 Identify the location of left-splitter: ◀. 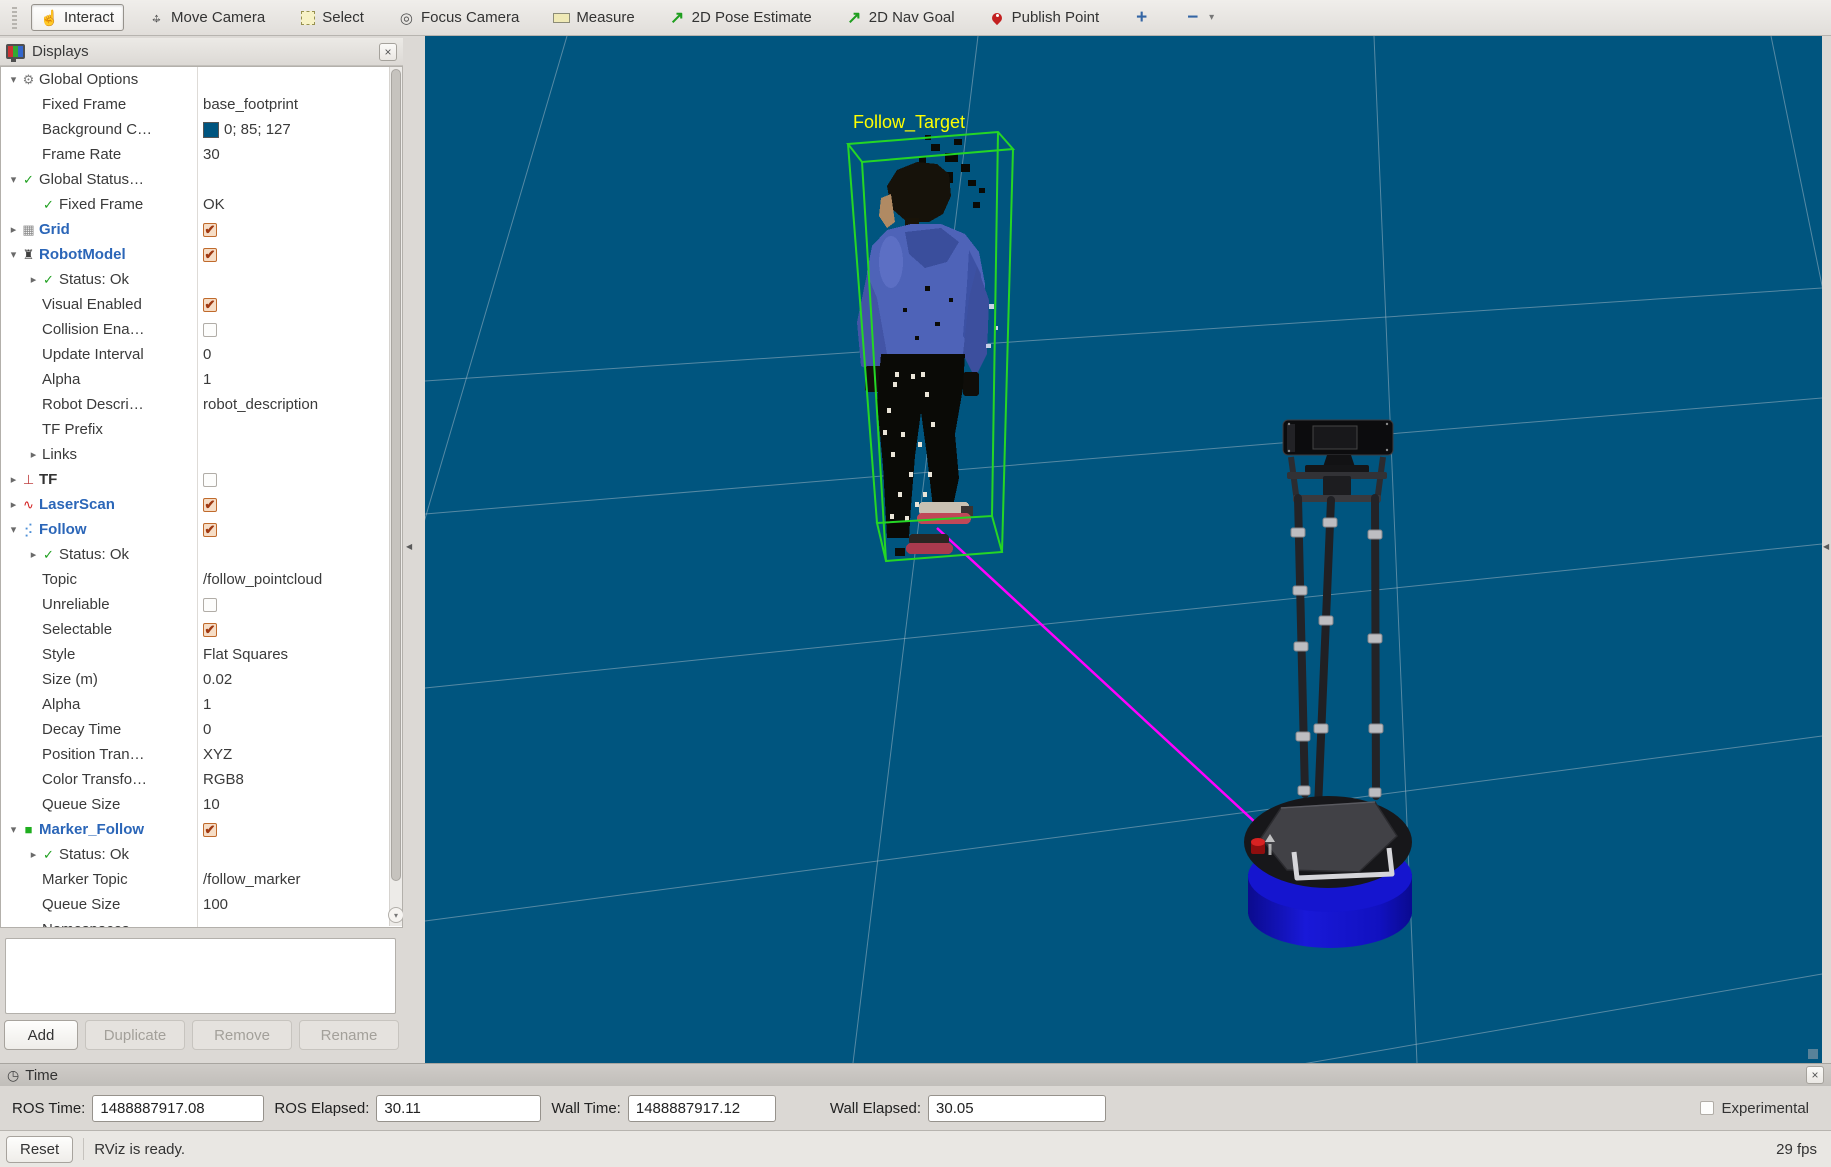
(414, 549).